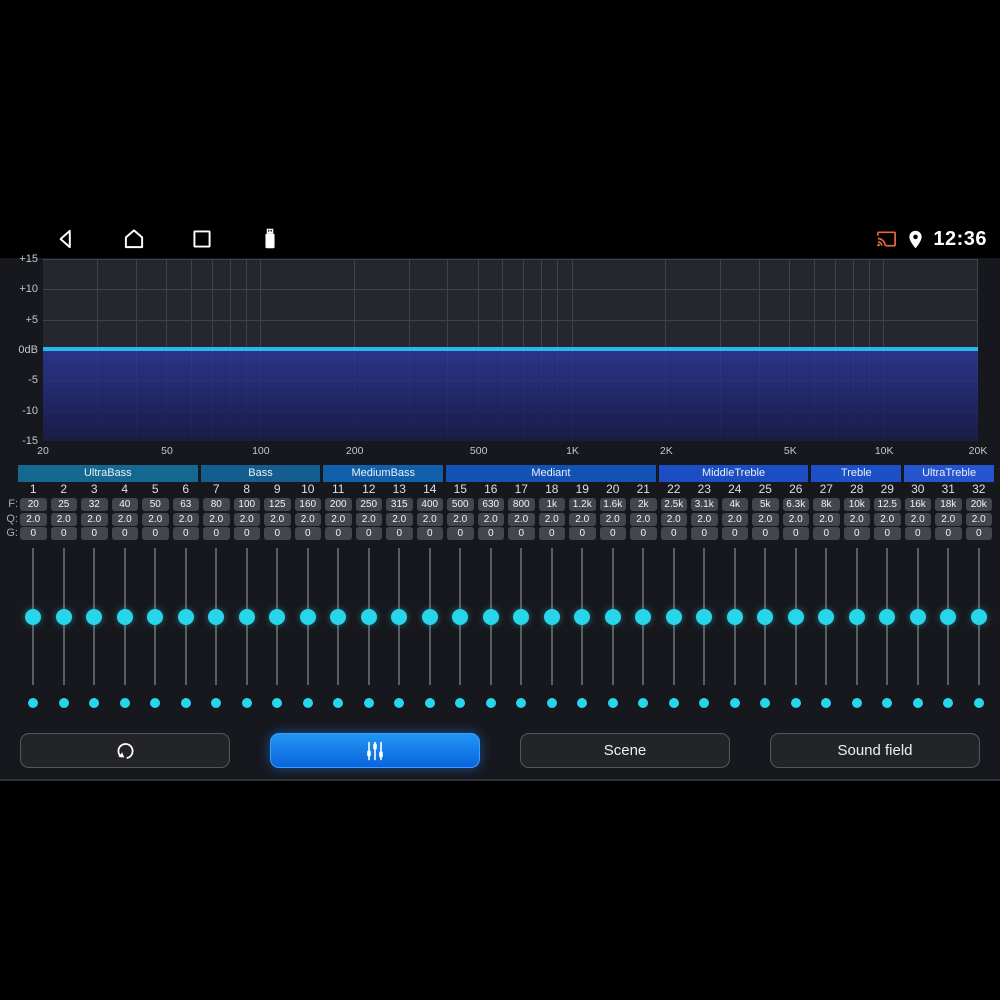 The width and height of the screenshot is (1000, 1000). What do you see at coordinates (704, 504) in the screenshot?
I see `band-frequency-cell: 3.1k` at bounding box center [704, 504].